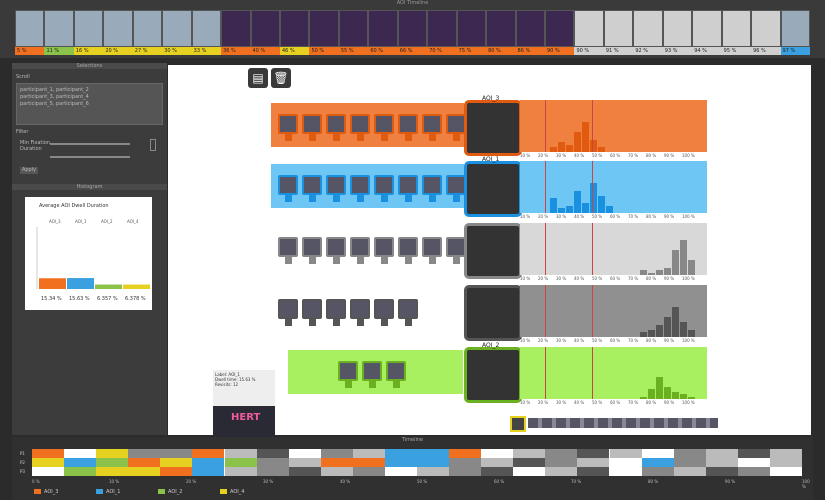 Image resolution: width=825 pixels, height=500 pixels. What do you see at coordinates (615, 424) in the screenshot?
I see `mini-thumb-strip` at bounding box center [615, 424].